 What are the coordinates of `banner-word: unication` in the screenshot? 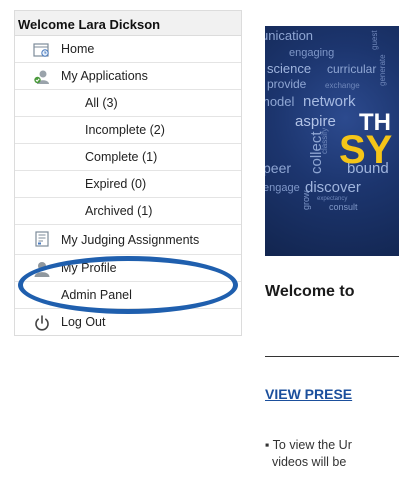 It's located at (289, 35).